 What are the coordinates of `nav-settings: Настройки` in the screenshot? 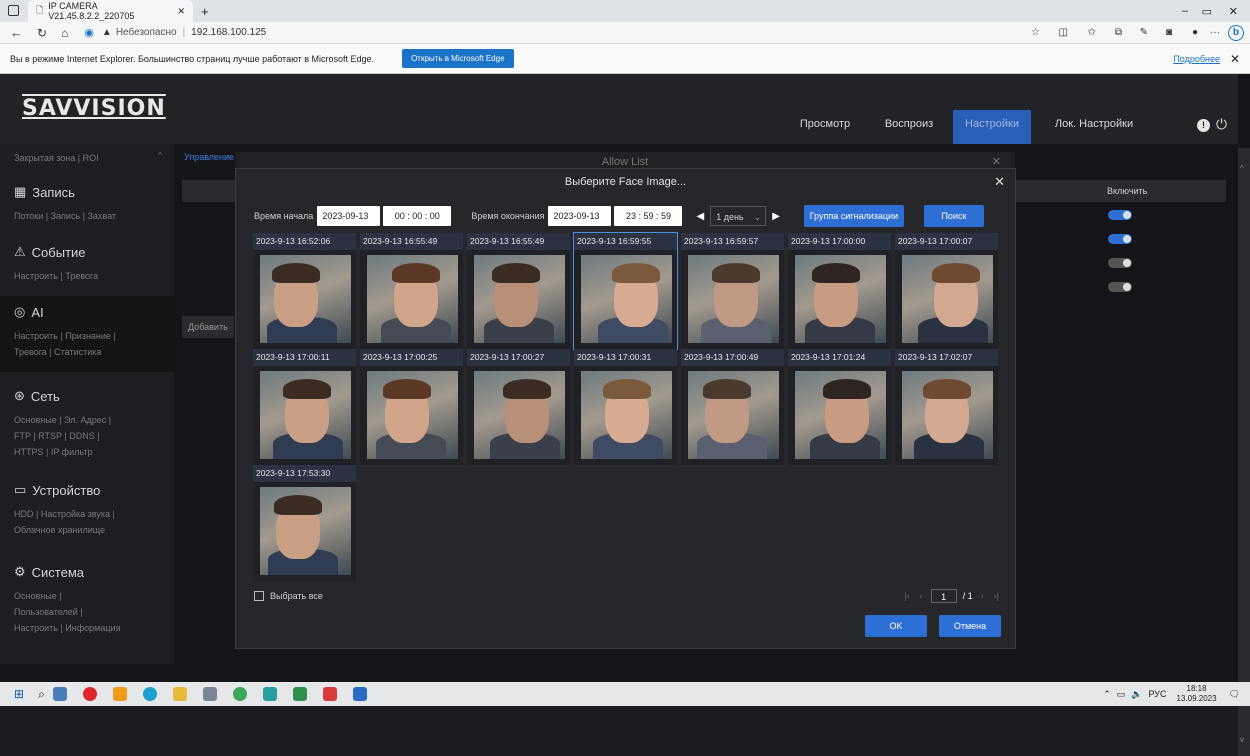 It's located at (992, 127).